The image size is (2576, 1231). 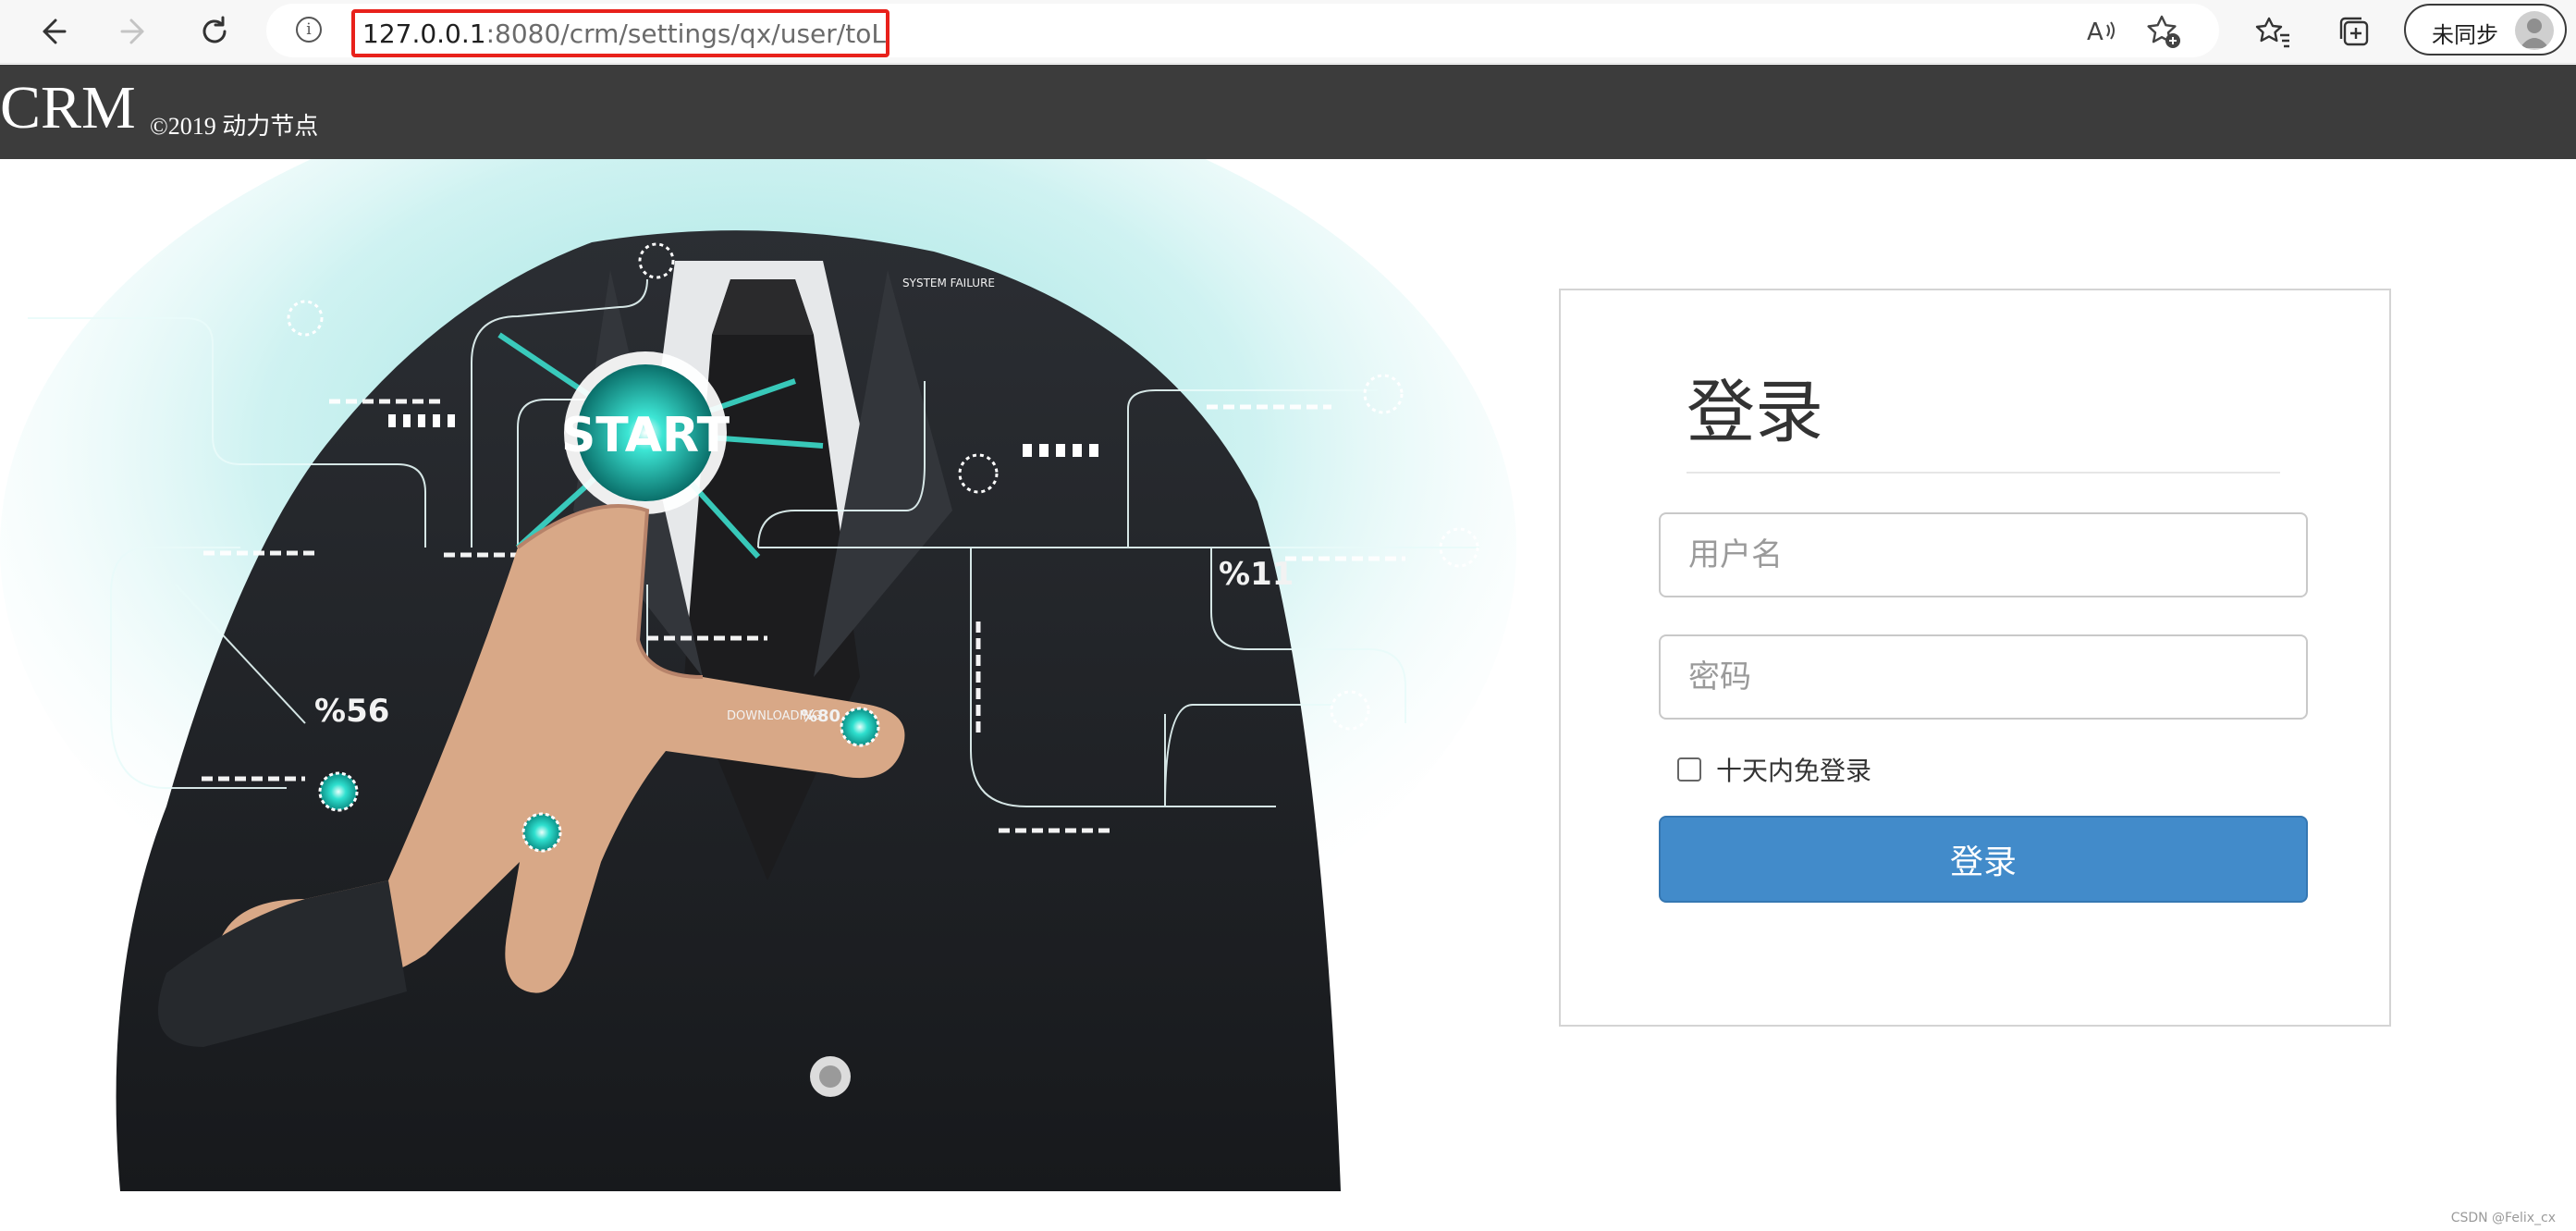 I want to click on percent-label-80: %80, so click(x=820, y=716).